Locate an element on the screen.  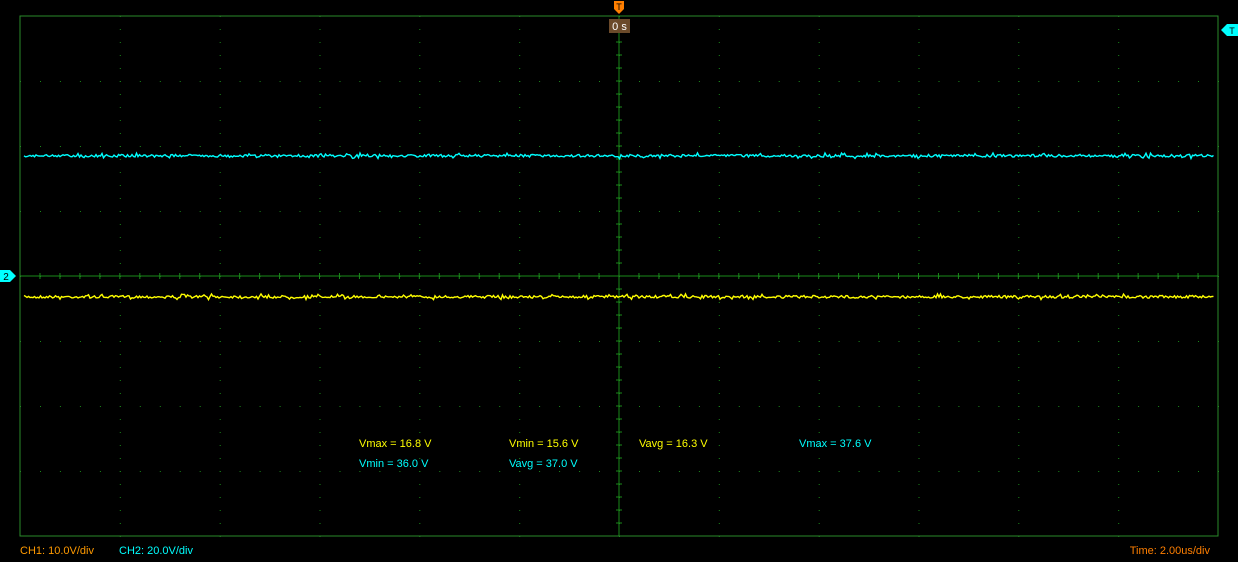
ch2-vmin-readout: Vmin = 36.0 V is located at coordinates (394, 464).